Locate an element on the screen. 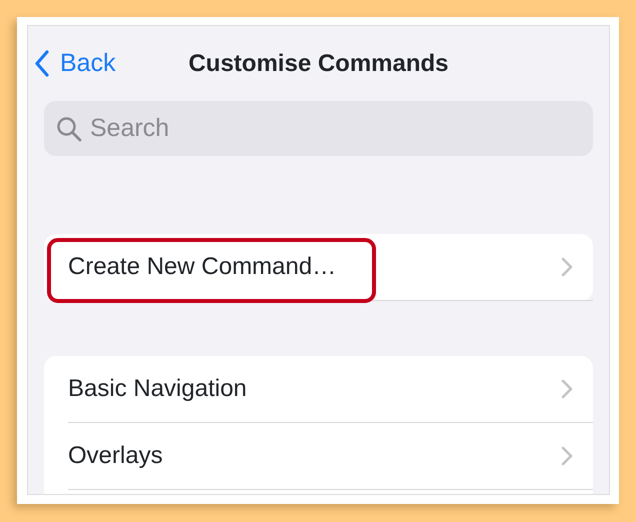 The height and width of the screenshot is (522, 636). chevron-left-icon is located at coordinates (42, 63).